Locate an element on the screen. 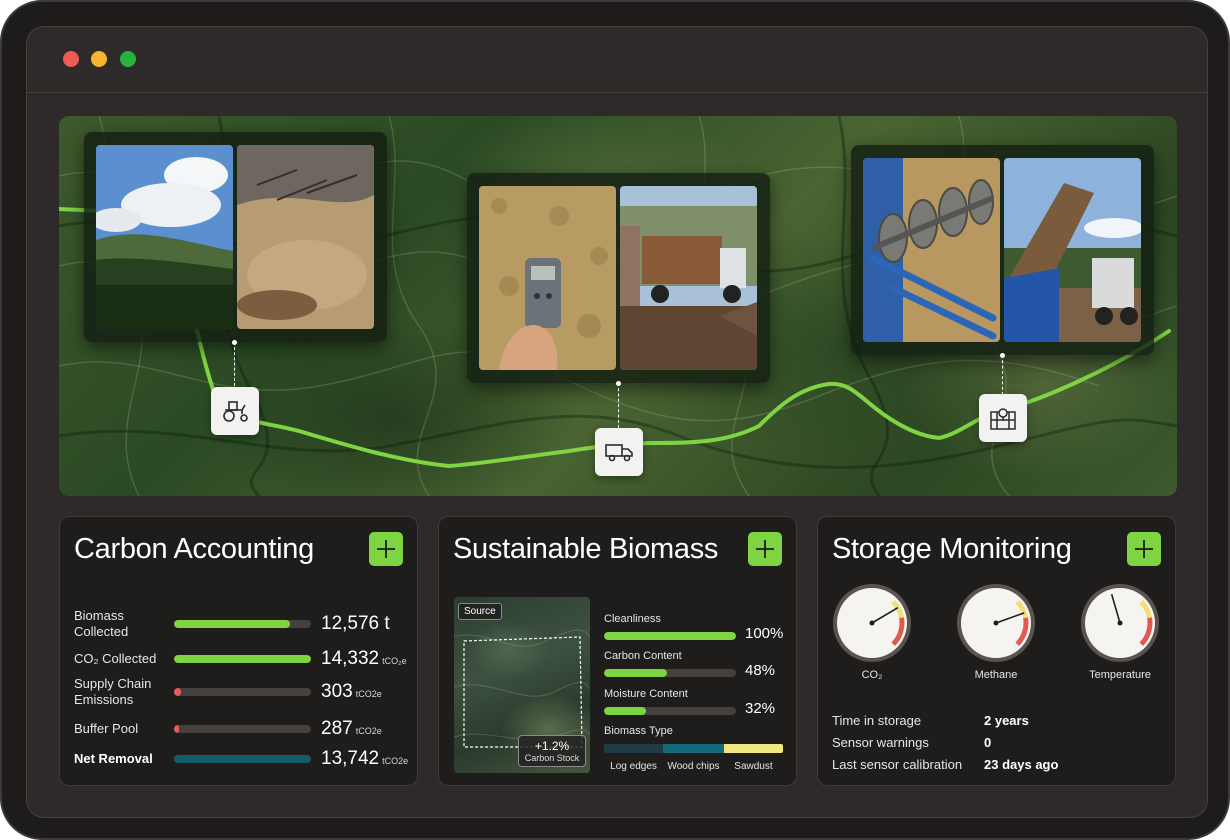 This screenshot has width=1230, height=840. biomass-type-bar is located at coordinates (693, 748).